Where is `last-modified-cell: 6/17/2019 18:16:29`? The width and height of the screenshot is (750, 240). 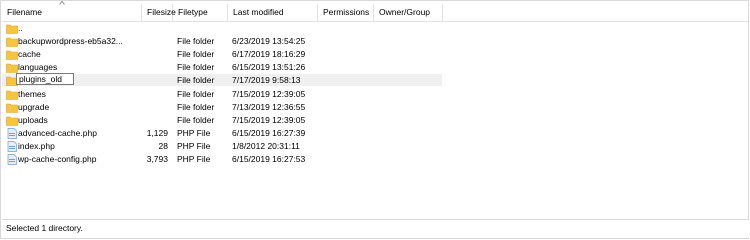
last-modified-cell: 6/17/2019 18:16:29 is located at coordinates (269, 54).